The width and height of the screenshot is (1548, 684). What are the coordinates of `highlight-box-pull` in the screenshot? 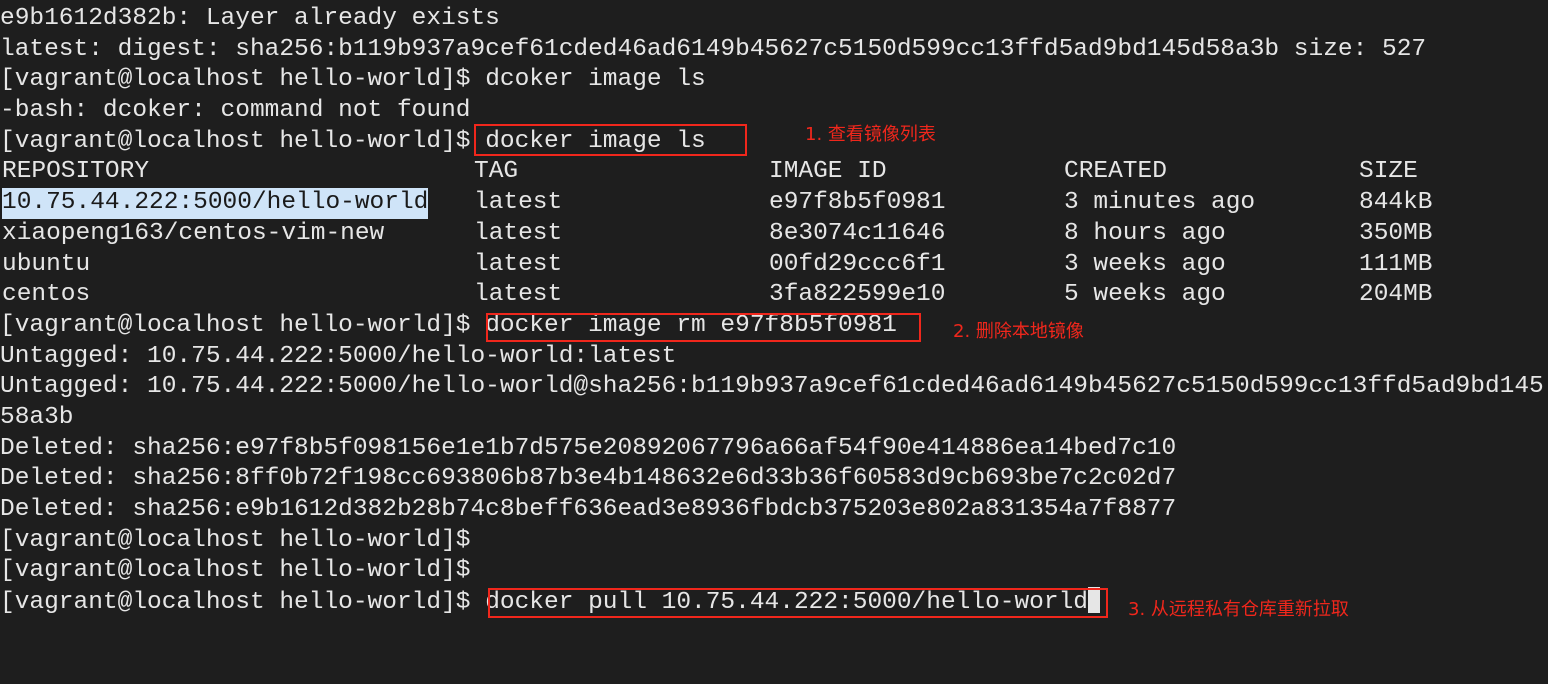 It's located at (798, 603).